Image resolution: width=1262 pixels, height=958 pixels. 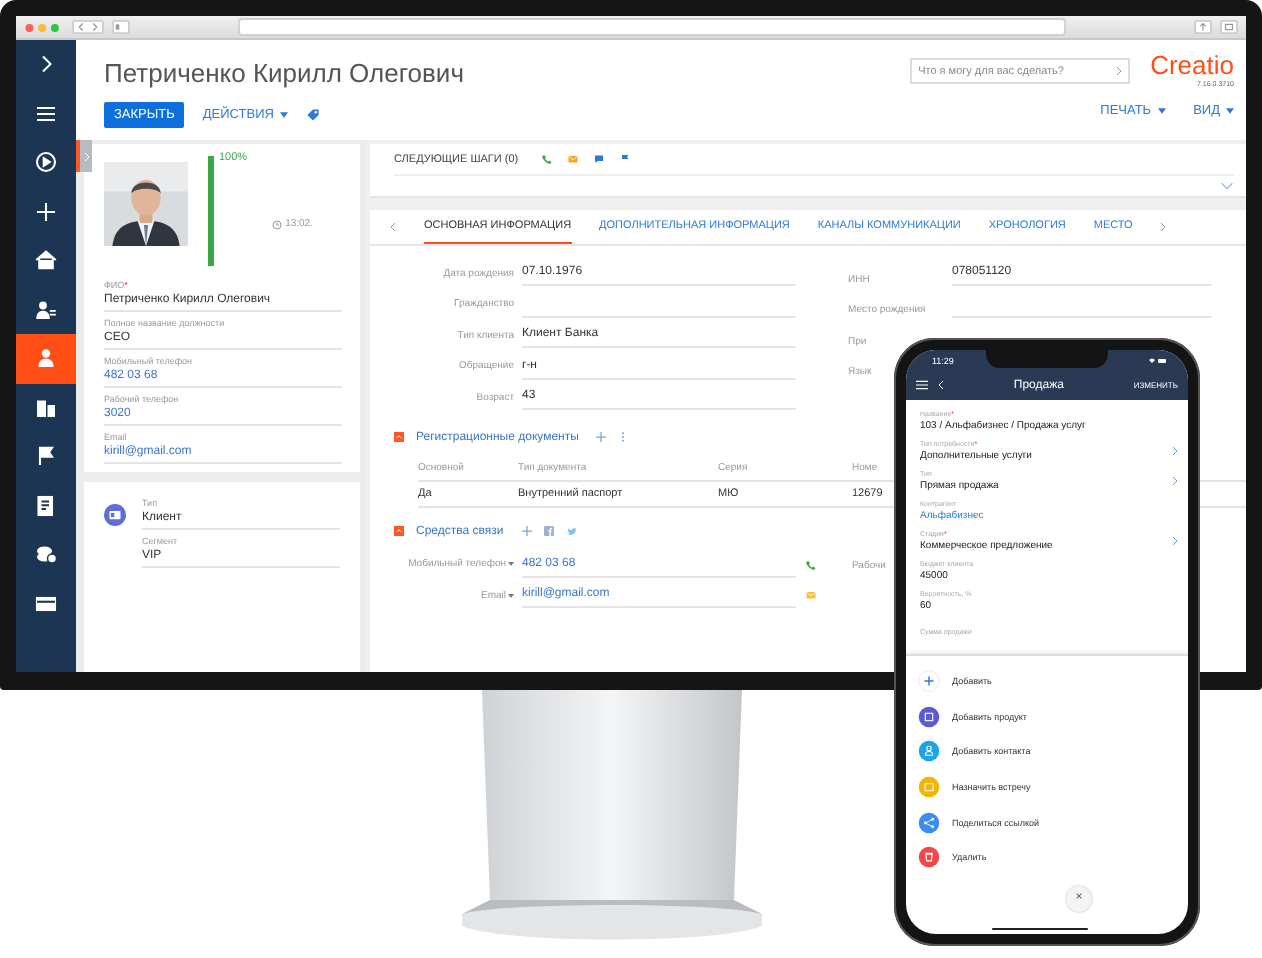 What do you see at coordinates (46, 260) in the screenshot?
I see `home-icon` at bounding box center [46, 260].